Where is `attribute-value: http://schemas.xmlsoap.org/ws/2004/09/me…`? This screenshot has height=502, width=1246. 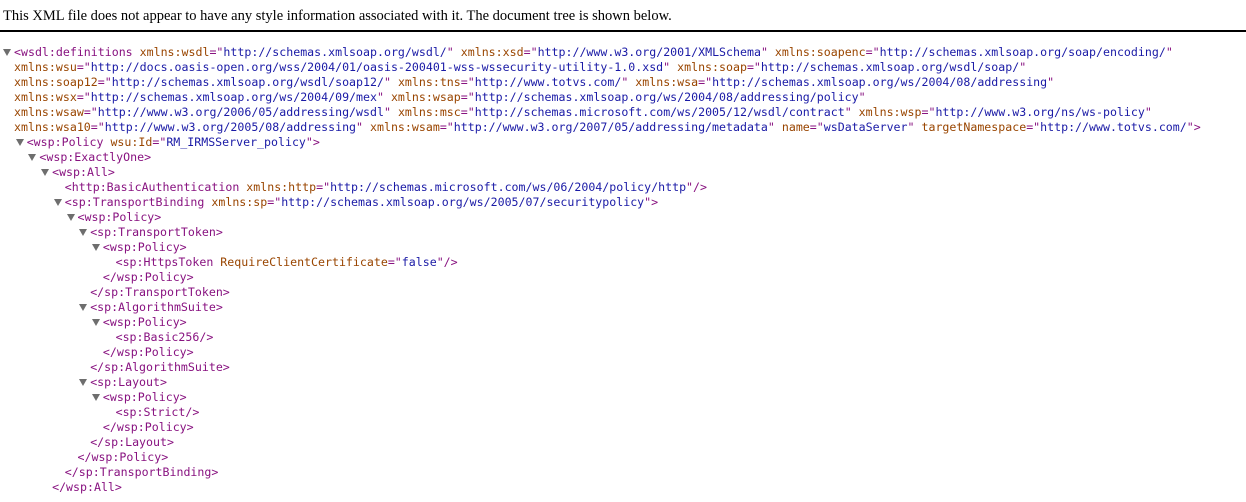 attribute-value: http://schemas.xmlsoap.org/ws/2004/09/me… is located at coordinates (233, 97).